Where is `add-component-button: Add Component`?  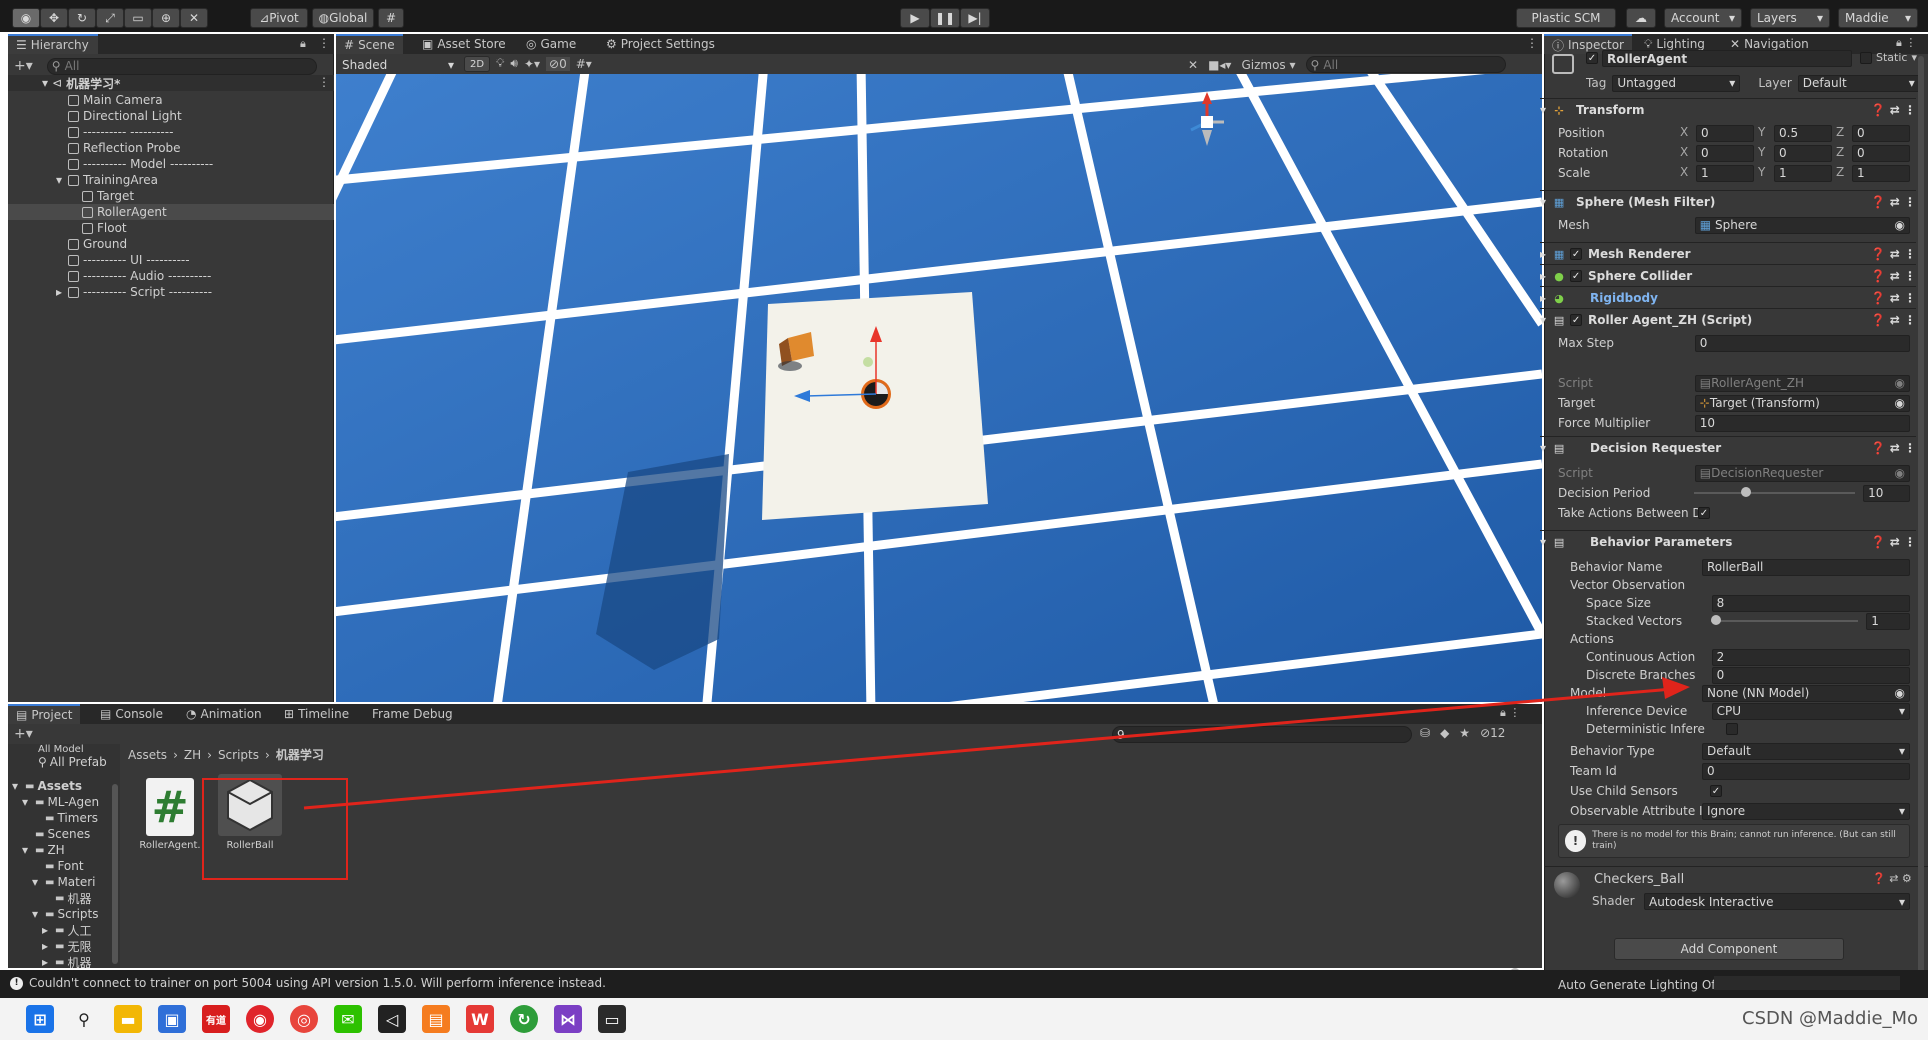 add-component-button: Add Component is located at coordinates (1729, 949).